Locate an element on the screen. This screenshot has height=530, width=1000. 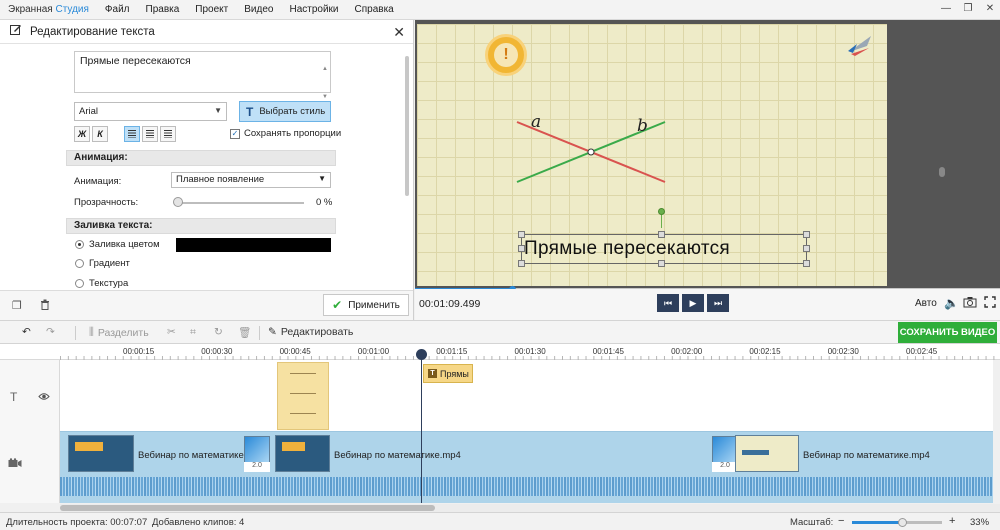
opacity-slider-handle is located at coordinates (178, 202).